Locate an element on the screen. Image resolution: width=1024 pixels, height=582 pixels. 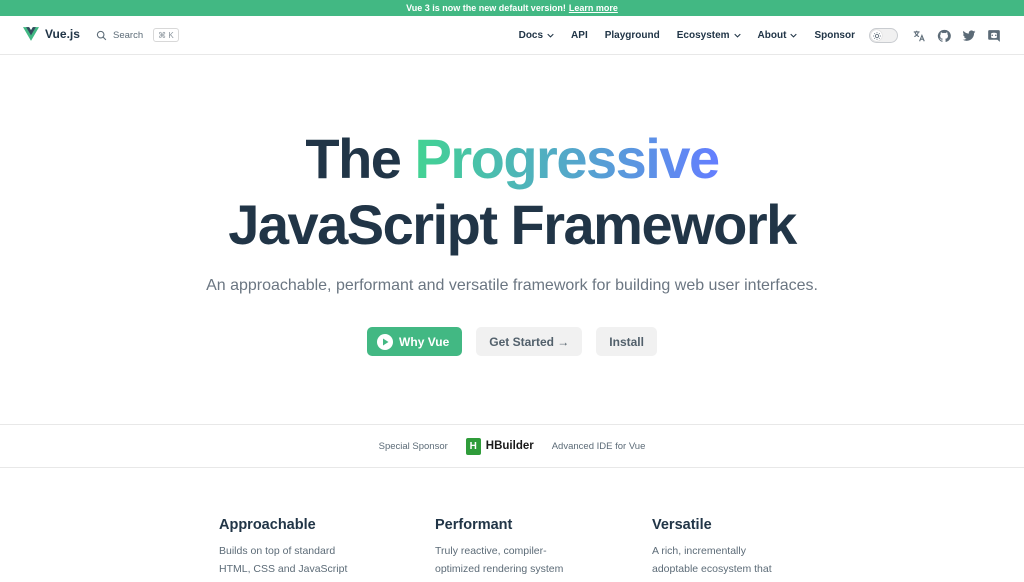
search-shortcut: ⌘ K is located at coordinates (166, 35).